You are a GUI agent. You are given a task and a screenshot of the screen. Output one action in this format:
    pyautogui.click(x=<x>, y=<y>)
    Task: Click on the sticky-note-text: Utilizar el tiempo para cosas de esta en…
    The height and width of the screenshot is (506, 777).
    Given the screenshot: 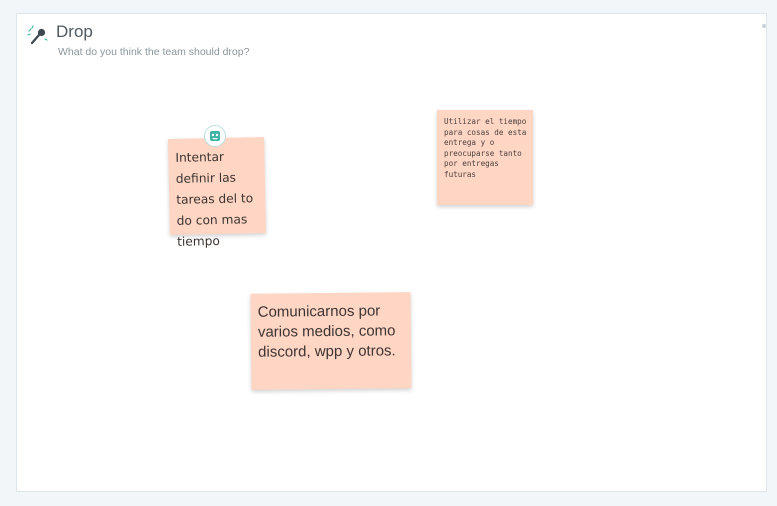 What is the action you would take?
    pyautogui.click(x=485, y=148)
    